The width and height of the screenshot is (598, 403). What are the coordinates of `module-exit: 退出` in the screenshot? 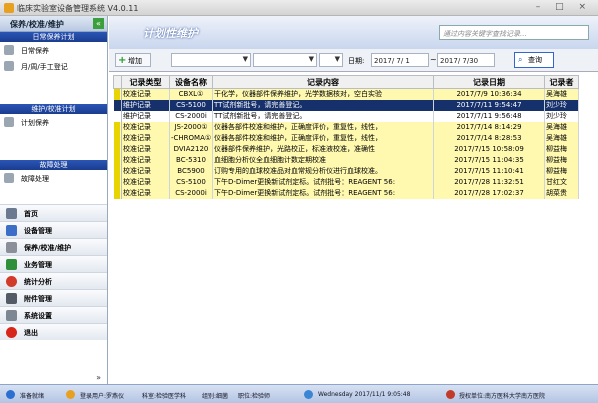 It's located at (53, 331).